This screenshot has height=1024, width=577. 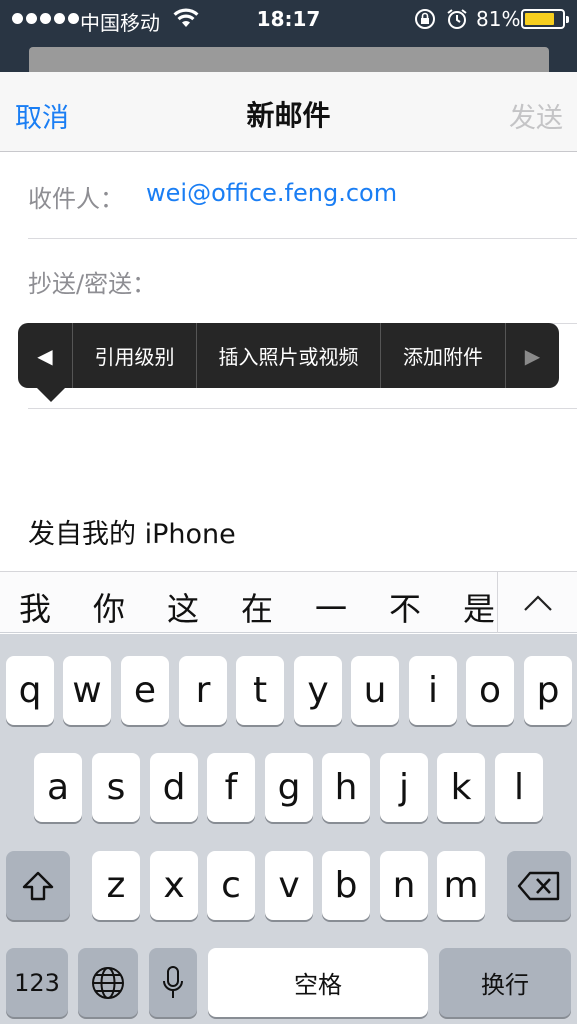 What do you see at coordinates (405, 607) in the screenshot?
I see `candidate-word: 不` at bounding box center [405, 607].